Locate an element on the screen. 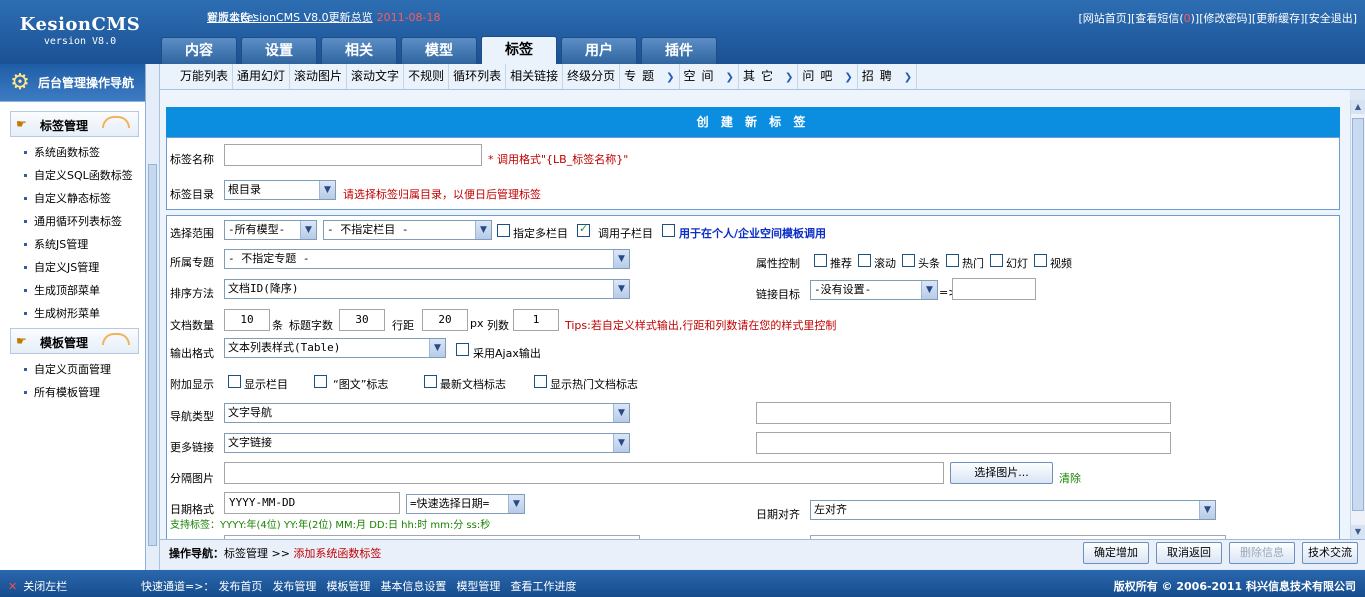 Image resolution: width=1365 pixels, height=597 pixels. subnav-space-dropdown: 空间 ❯ is located at coordinates (709, 76).